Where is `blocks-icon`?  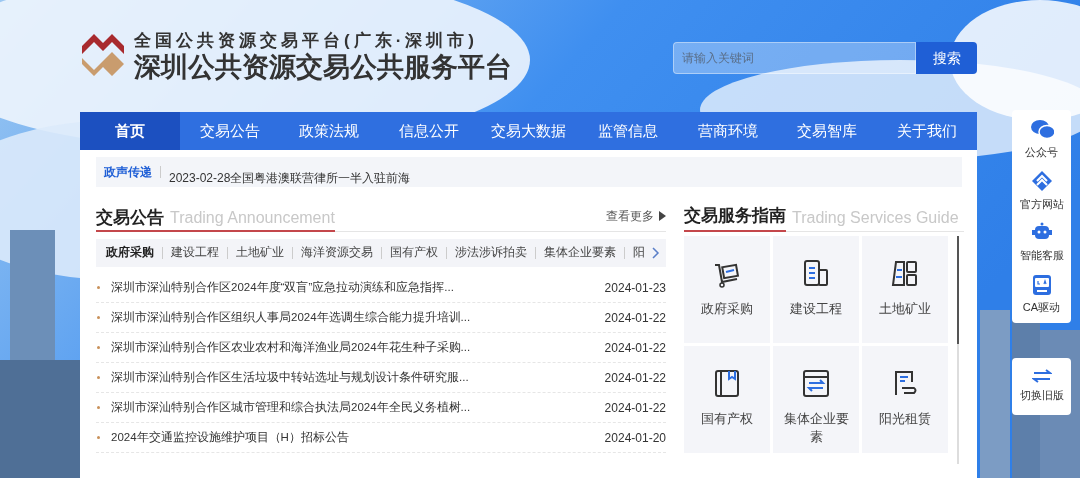
blocks-icon is located at coordinates (905, 273).